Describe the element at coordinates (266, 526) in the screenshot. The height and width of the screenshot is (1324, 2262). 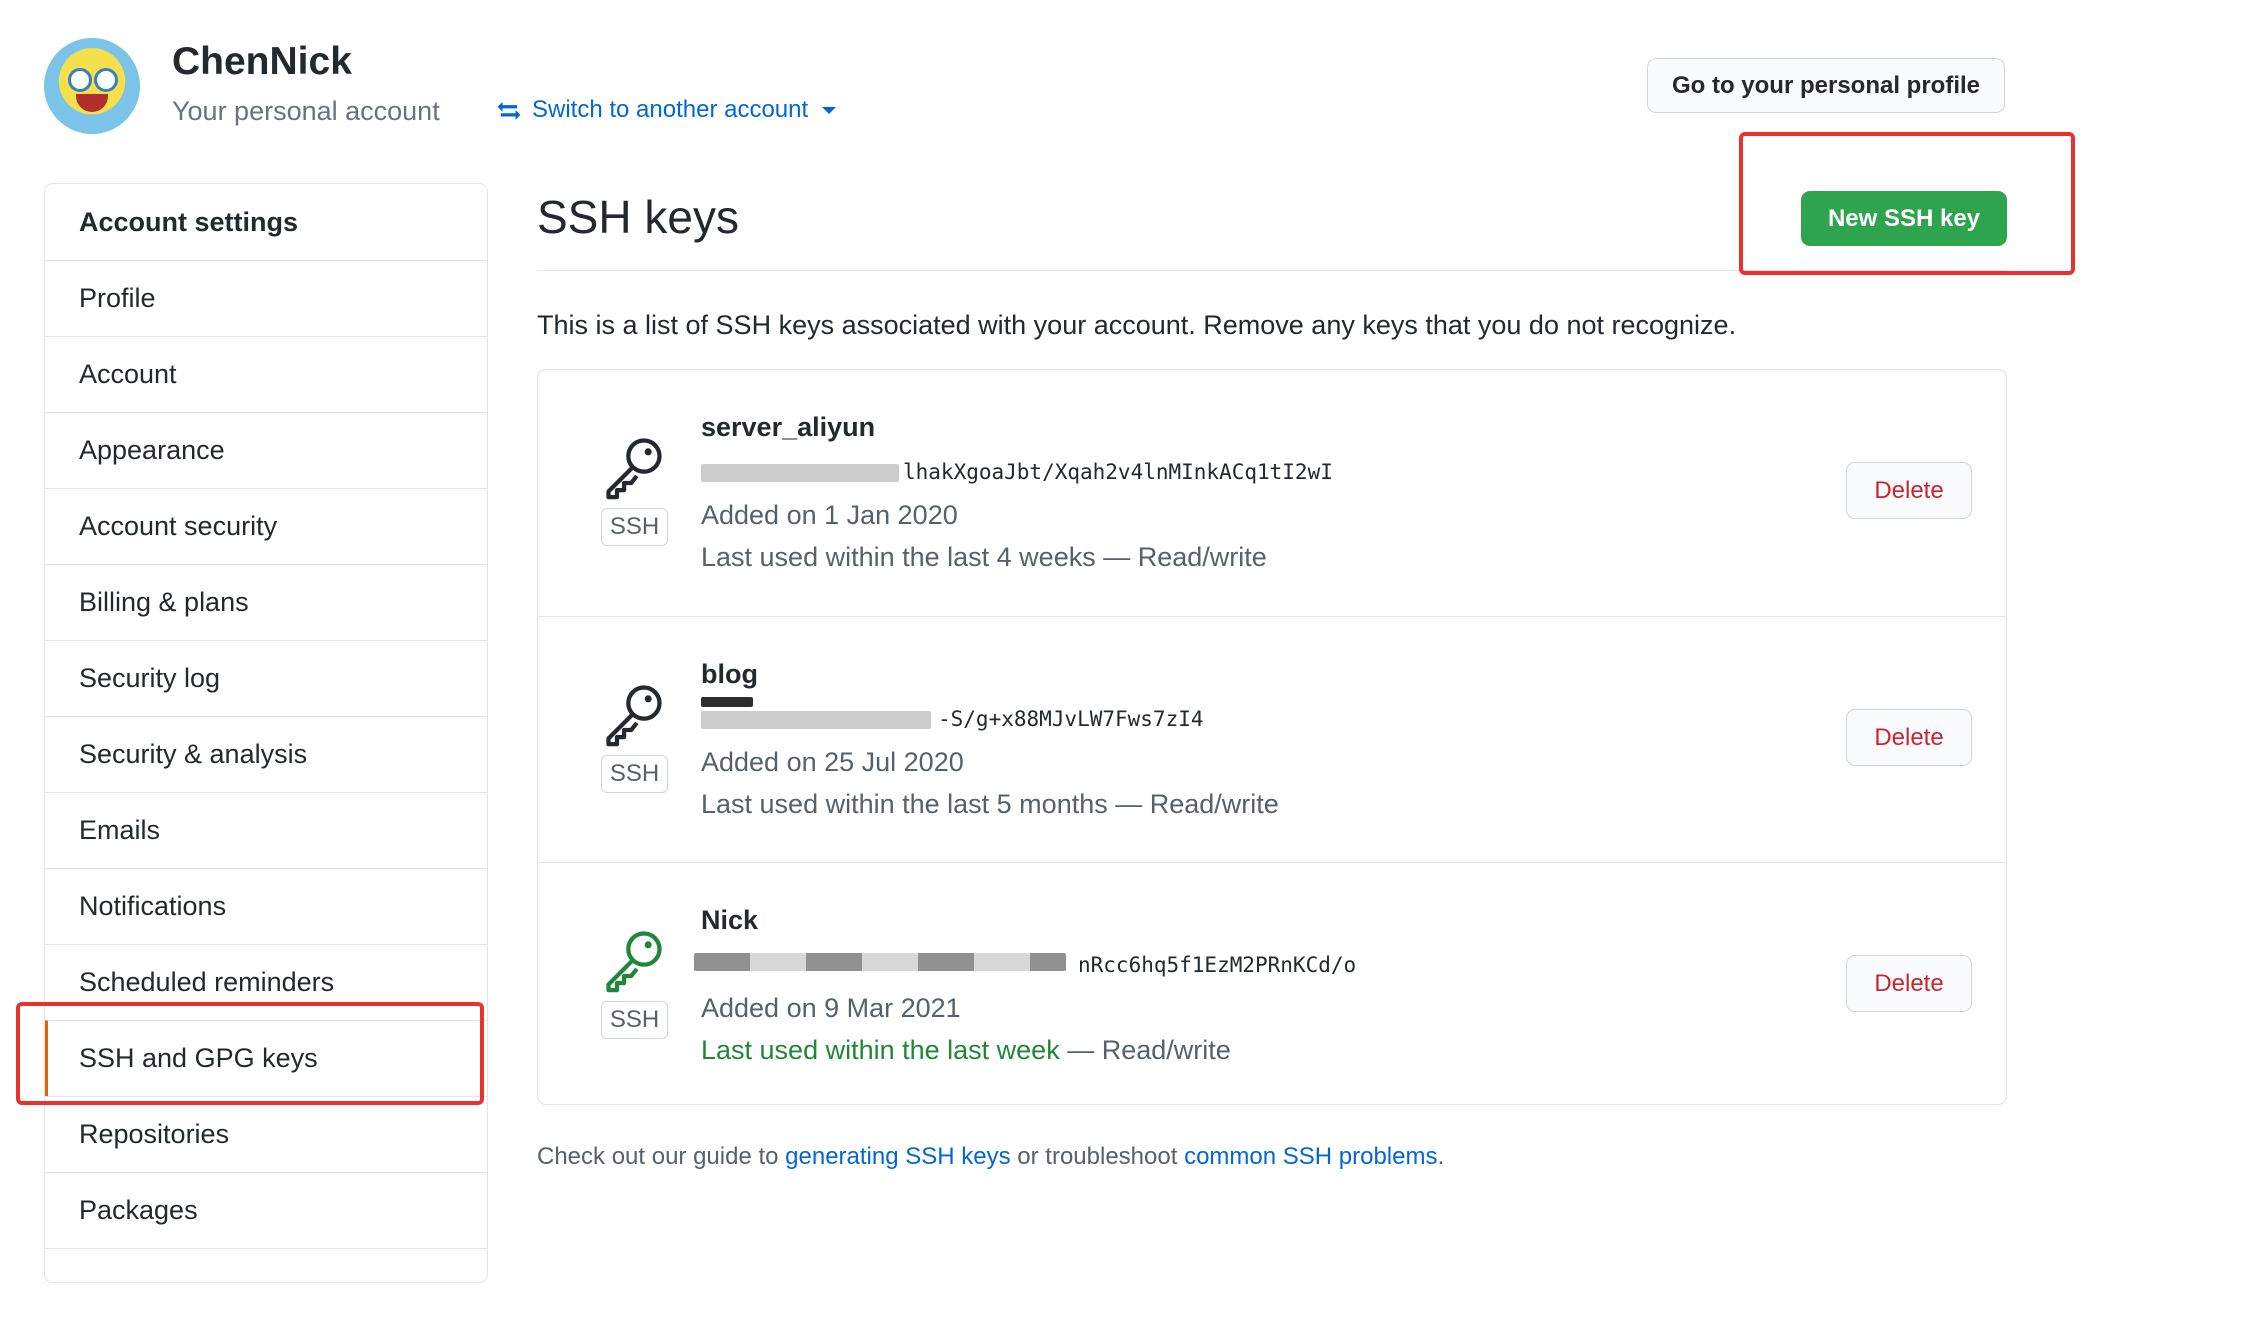
I see `sidebar-item-account-security: Account security` at that location.